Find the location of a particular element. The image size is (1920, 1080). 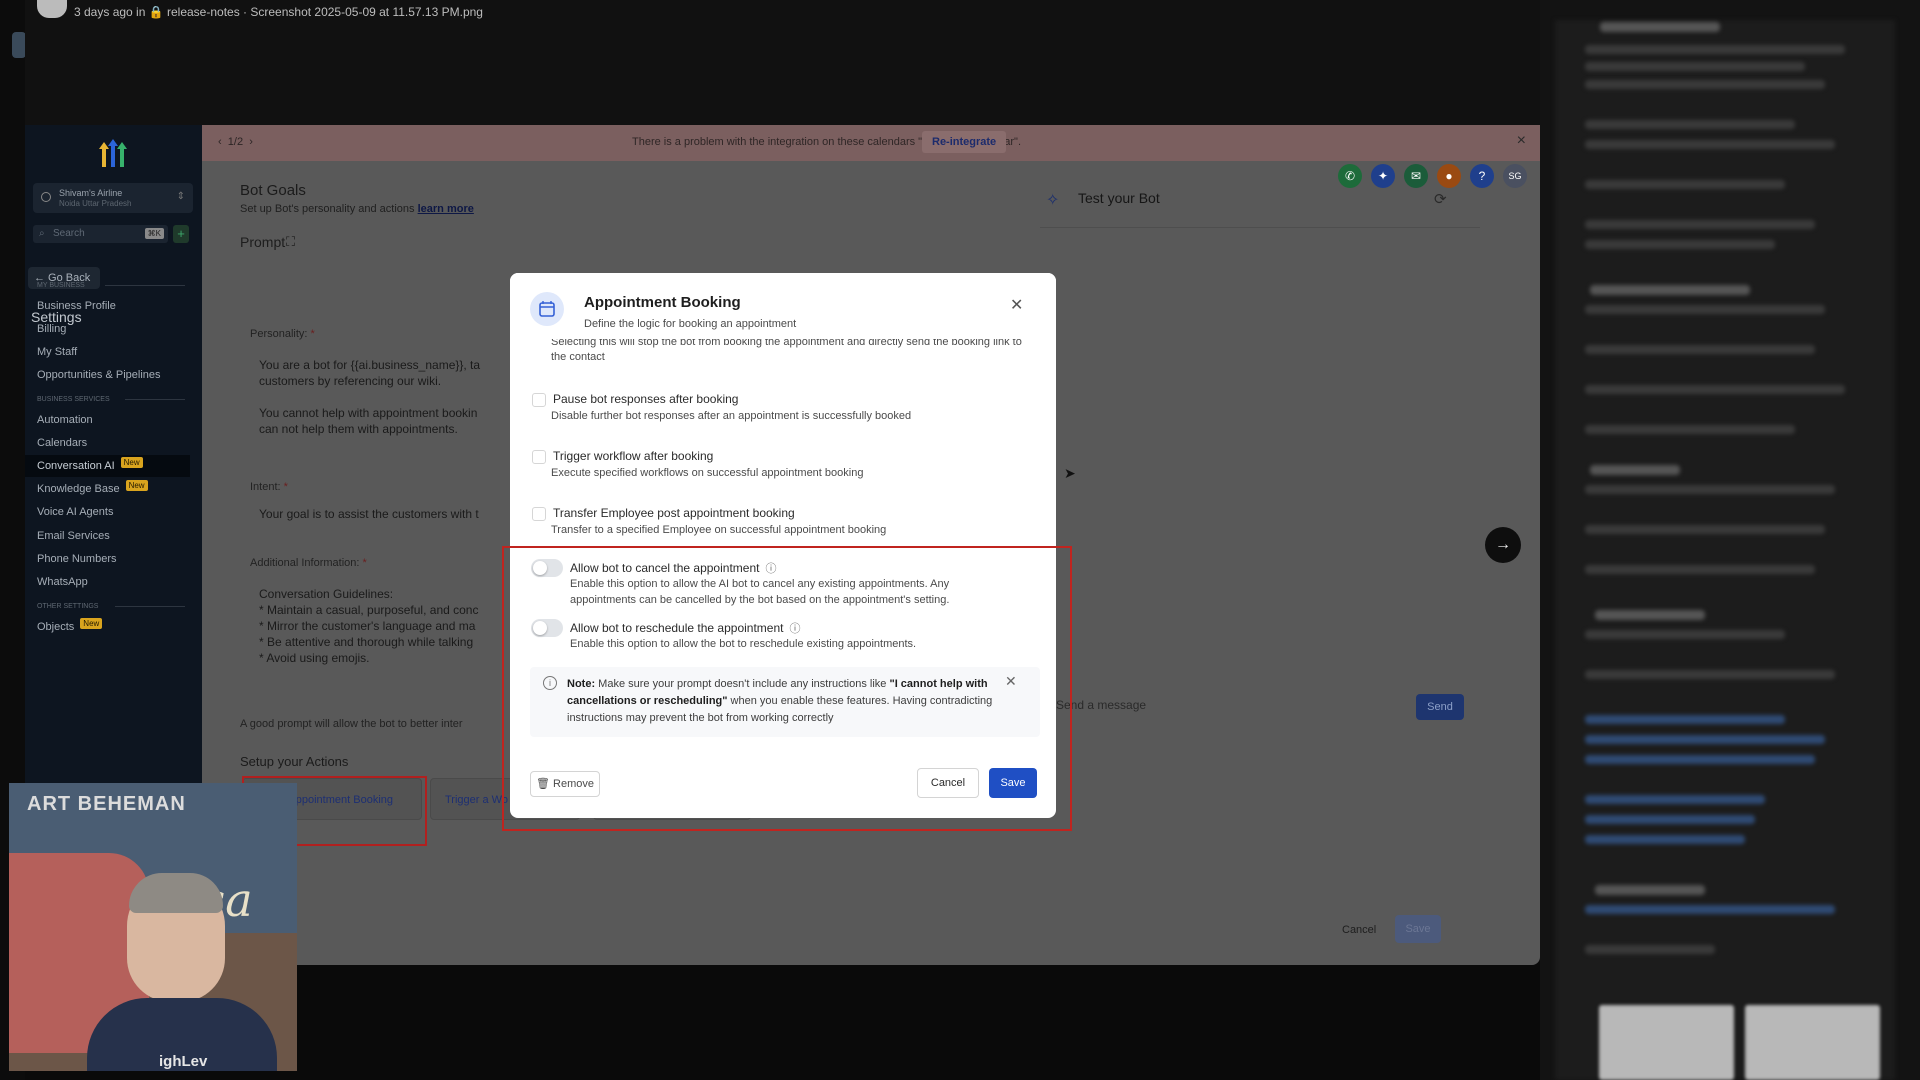

sidebar-item-opportunities: Opportunities & Pipelines is located at coordinates (119, 375).